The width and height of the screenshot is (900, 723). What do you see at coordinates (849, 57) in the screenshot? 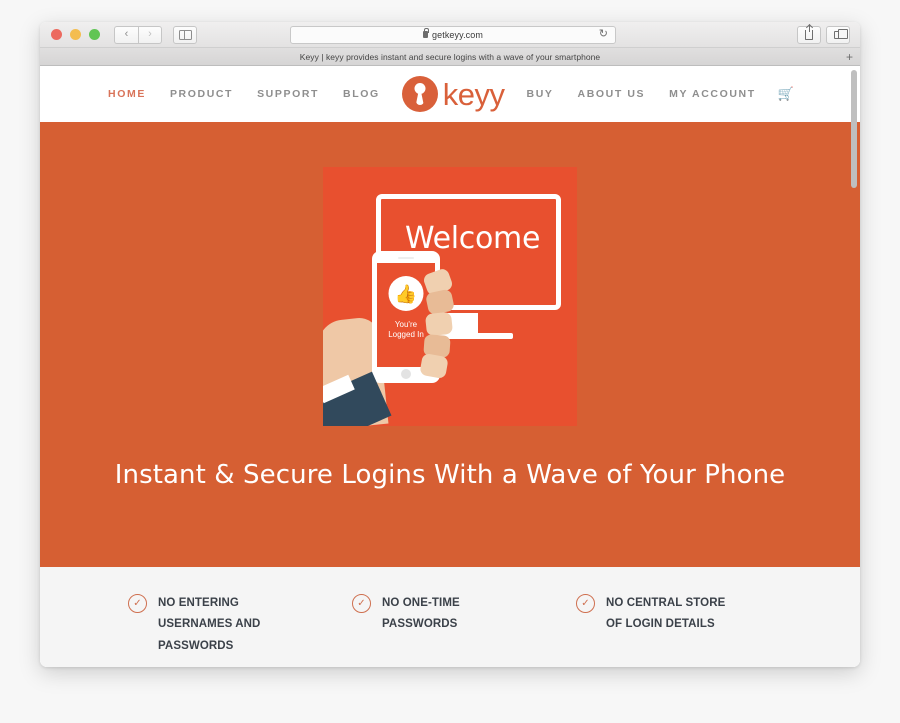
I see `new-tab-button: +` at bounding box center [849, 57].